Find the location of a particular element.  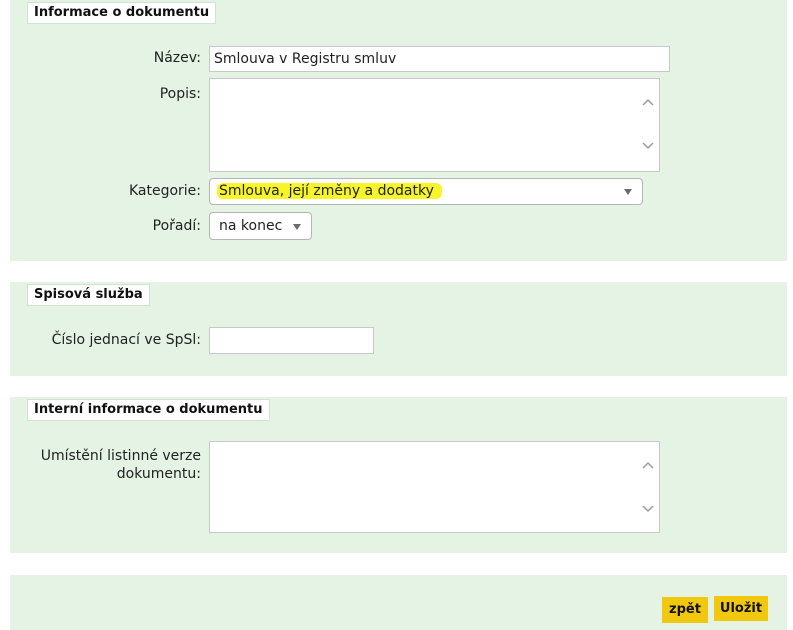

description-label: Popis: is located at coordinates (180, 94).